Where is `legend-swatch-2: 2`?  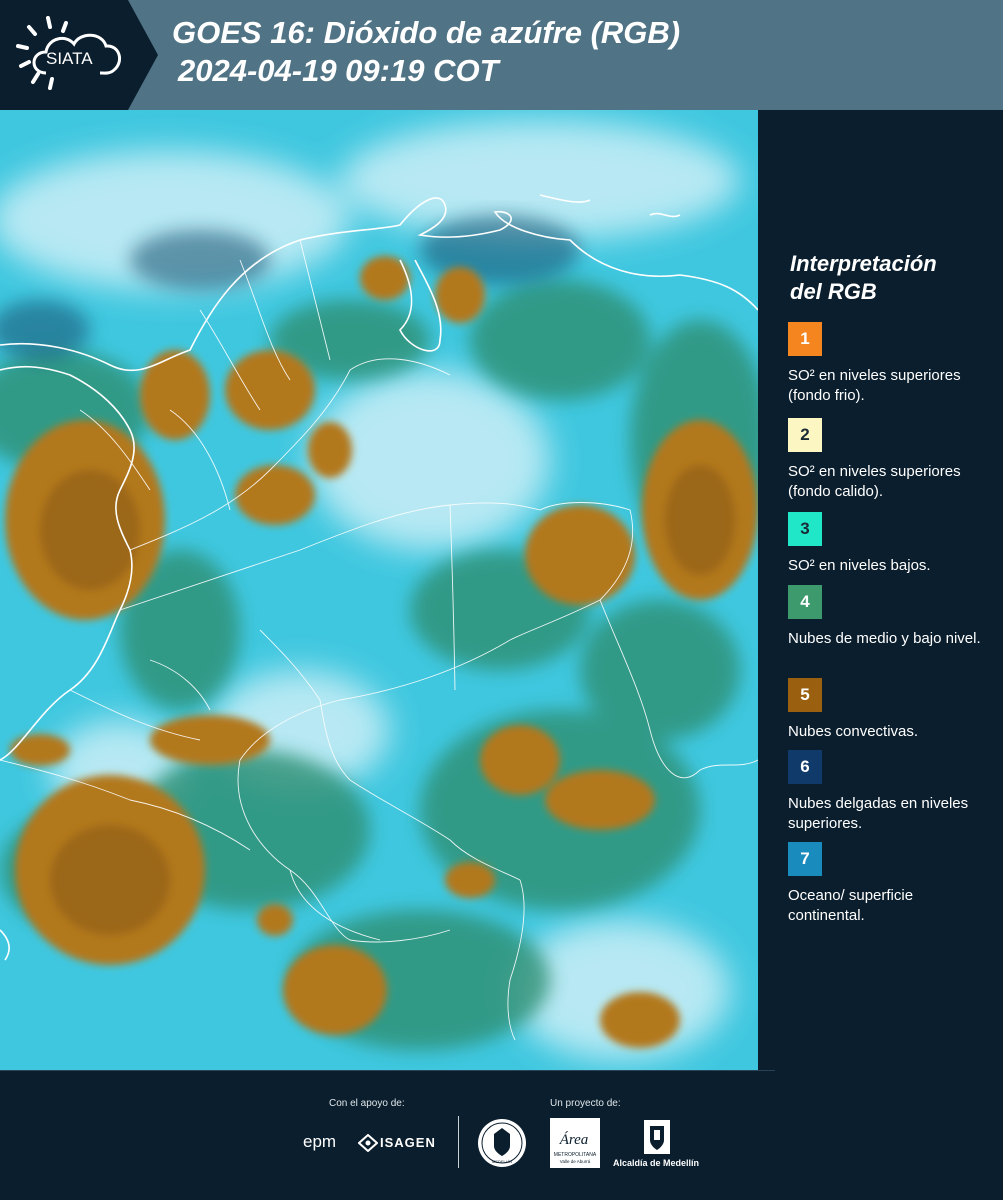 legend-swatch-2: 2 is located at coordinates (805, 435).